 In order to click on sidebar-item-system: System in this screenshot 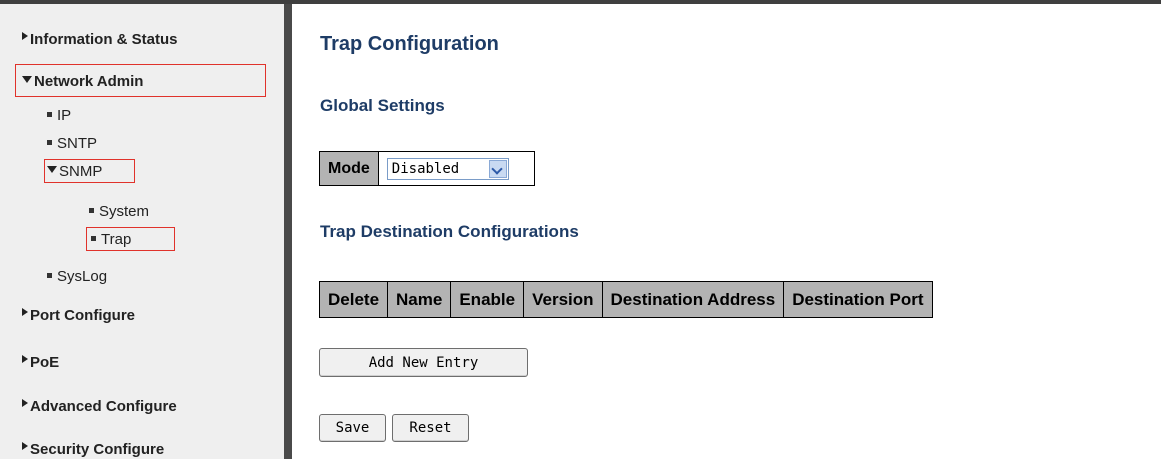, I will do `click(119, 211)`.